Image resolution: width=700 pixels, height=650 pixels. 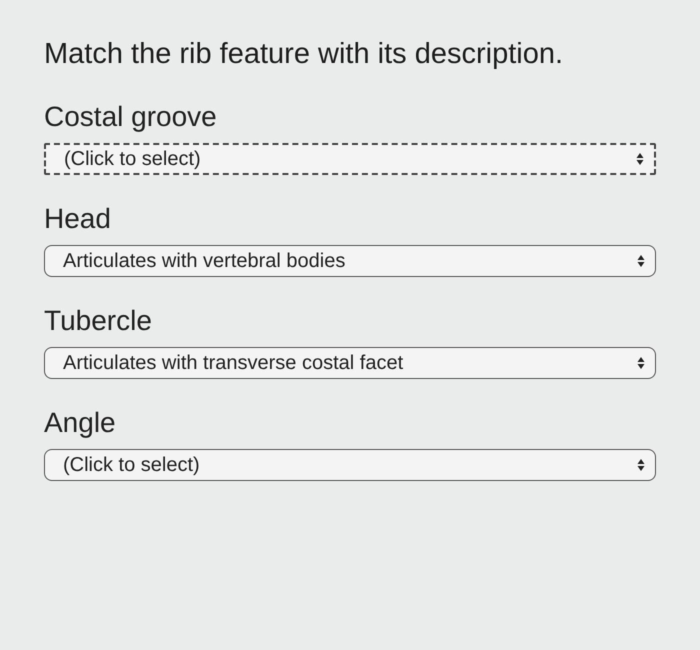 I want to click on feature-label: Tubercle, so click(x=98, y=321).